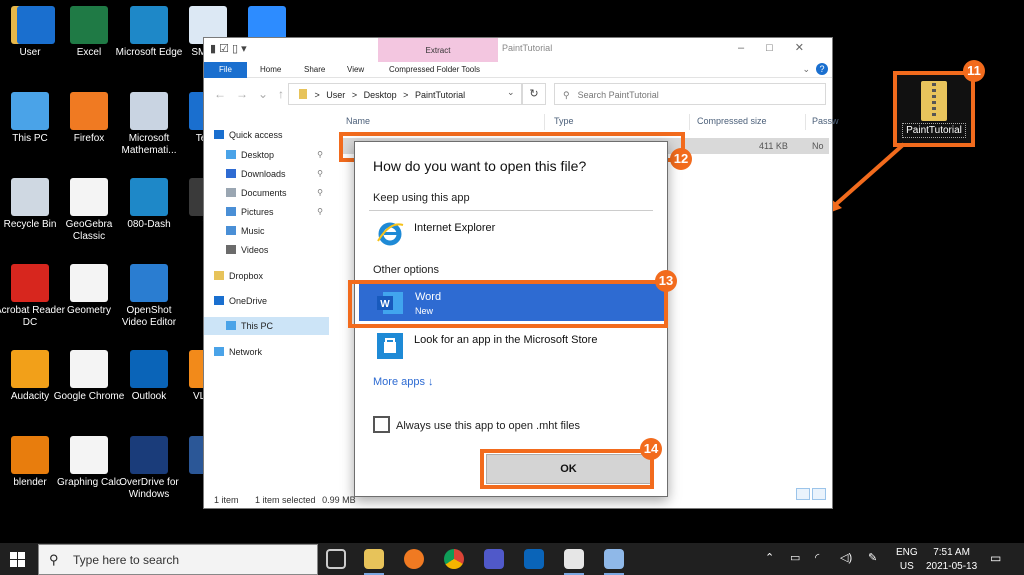  I want to click on tab-file: File, so click(225, 70).